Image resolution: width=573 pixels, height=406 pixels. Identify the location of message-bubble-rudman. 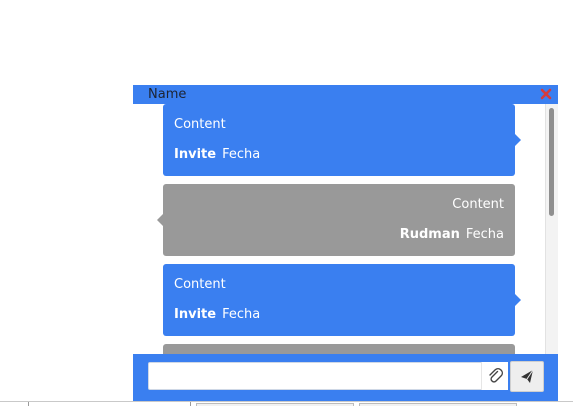
(339, 349).